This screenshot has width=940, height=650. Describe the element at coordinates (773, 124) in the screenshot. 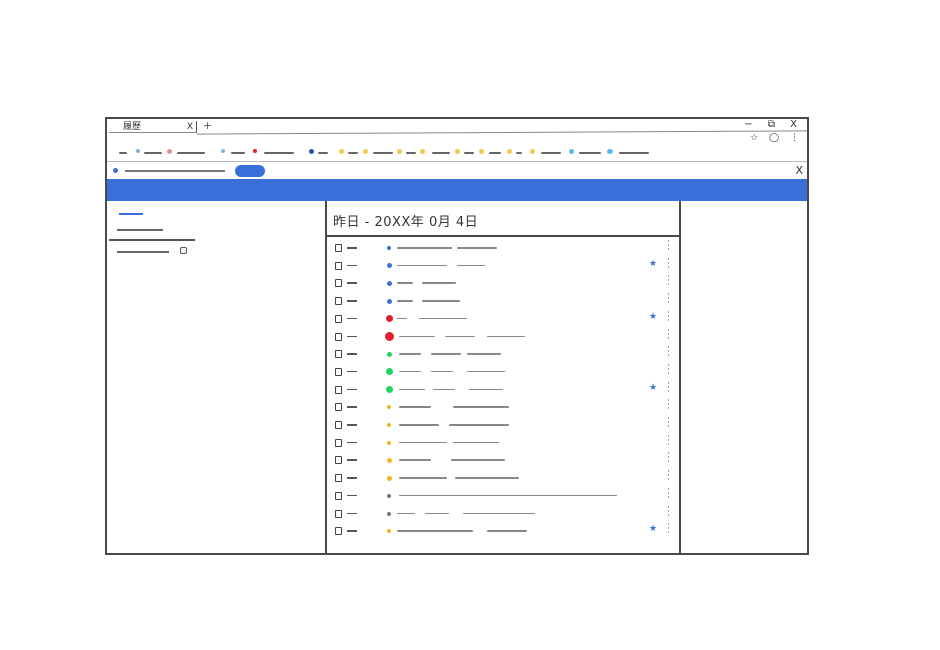

I see `window-controls: − ⧉ X` at that location.